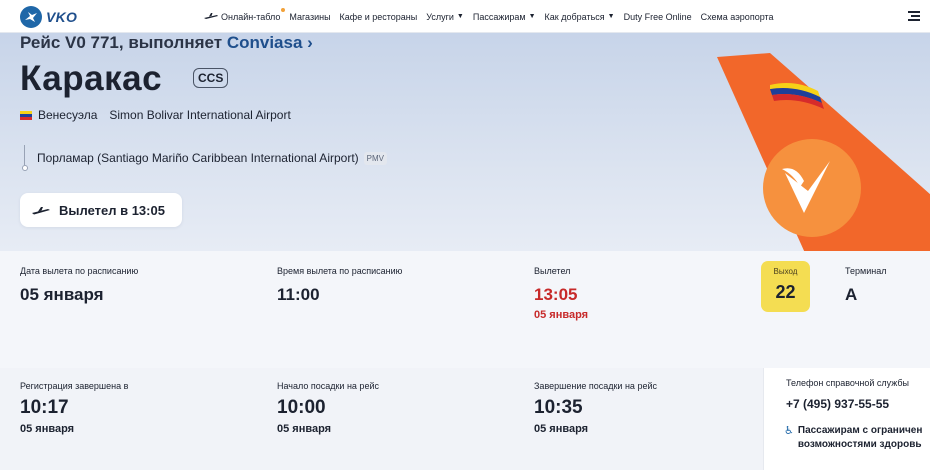 The height and width of the screenshot is (470, 930). I want to click on gate-badge: Выход 22, so click(785, 286).